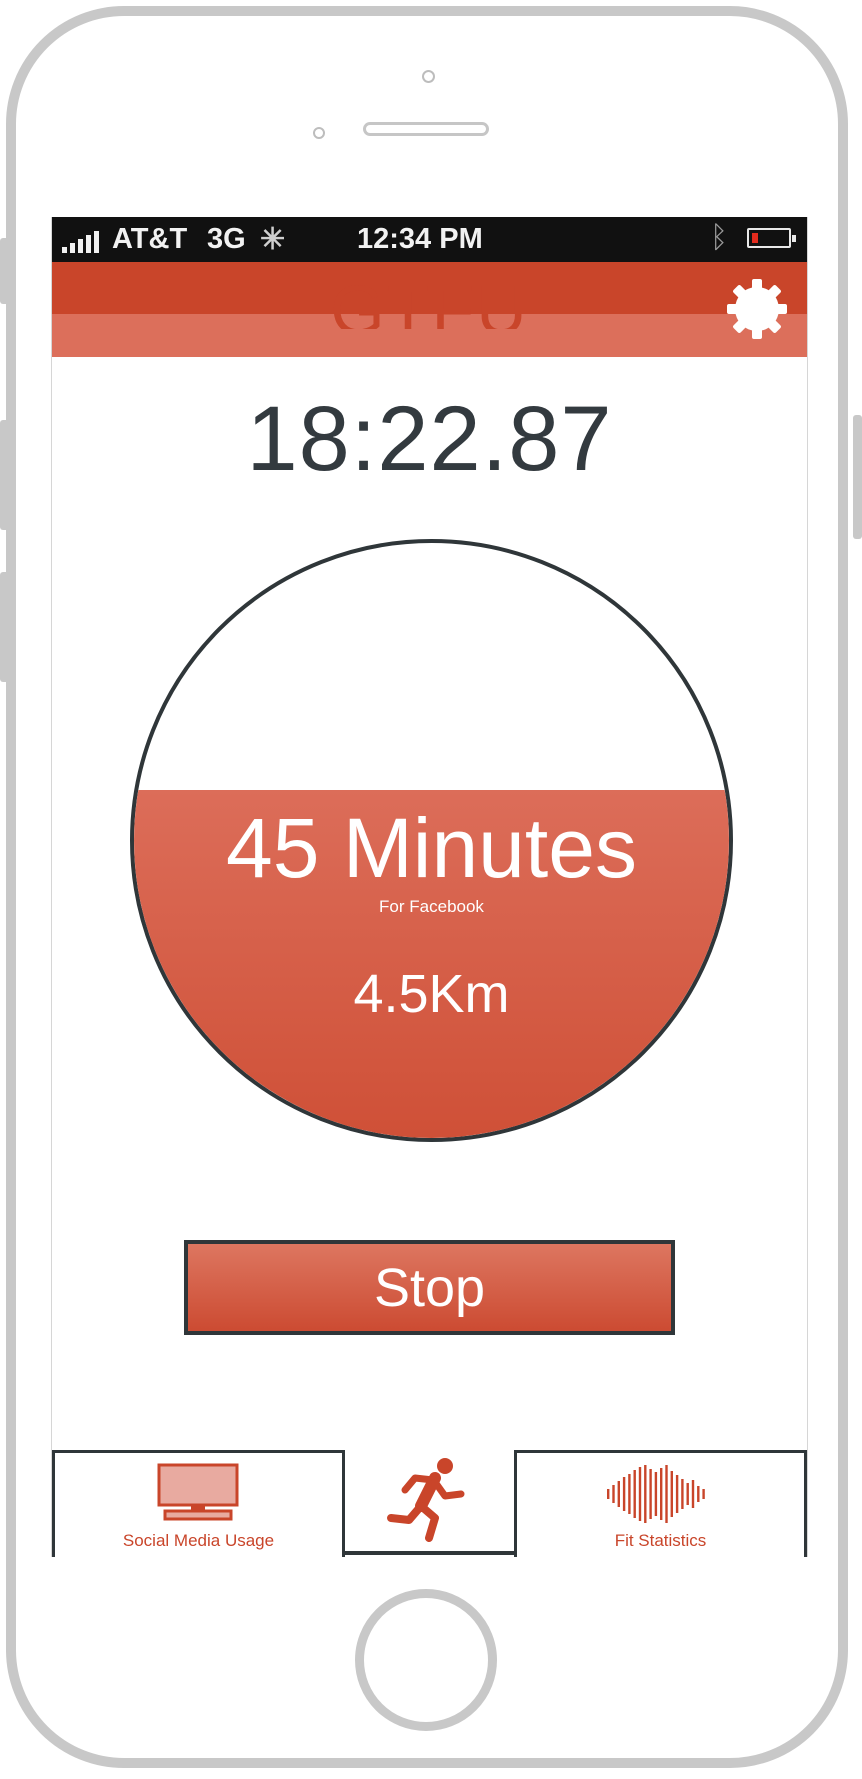 The image size is (862, 1779). I want to click on distance-label: 4.5Km, so click(431, 994).